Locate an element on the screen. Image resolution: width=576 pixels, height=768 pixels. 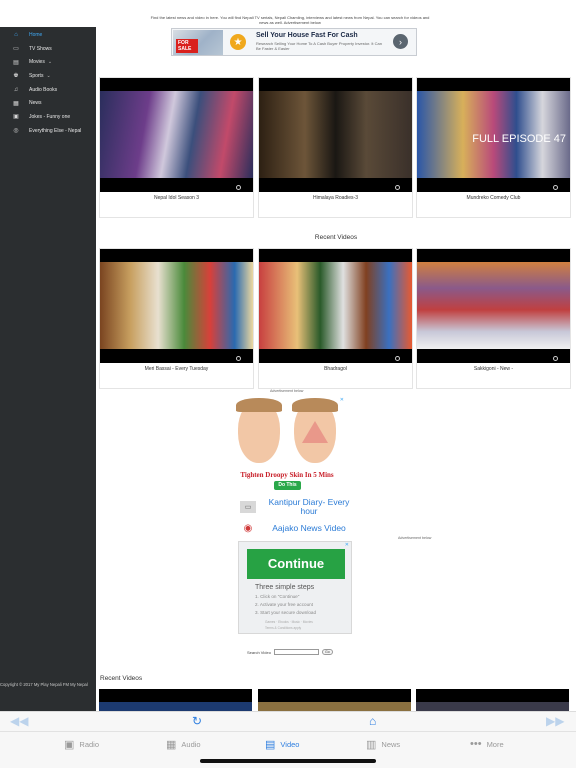
film-icon: ▤ is located at coordinates (16, 62).